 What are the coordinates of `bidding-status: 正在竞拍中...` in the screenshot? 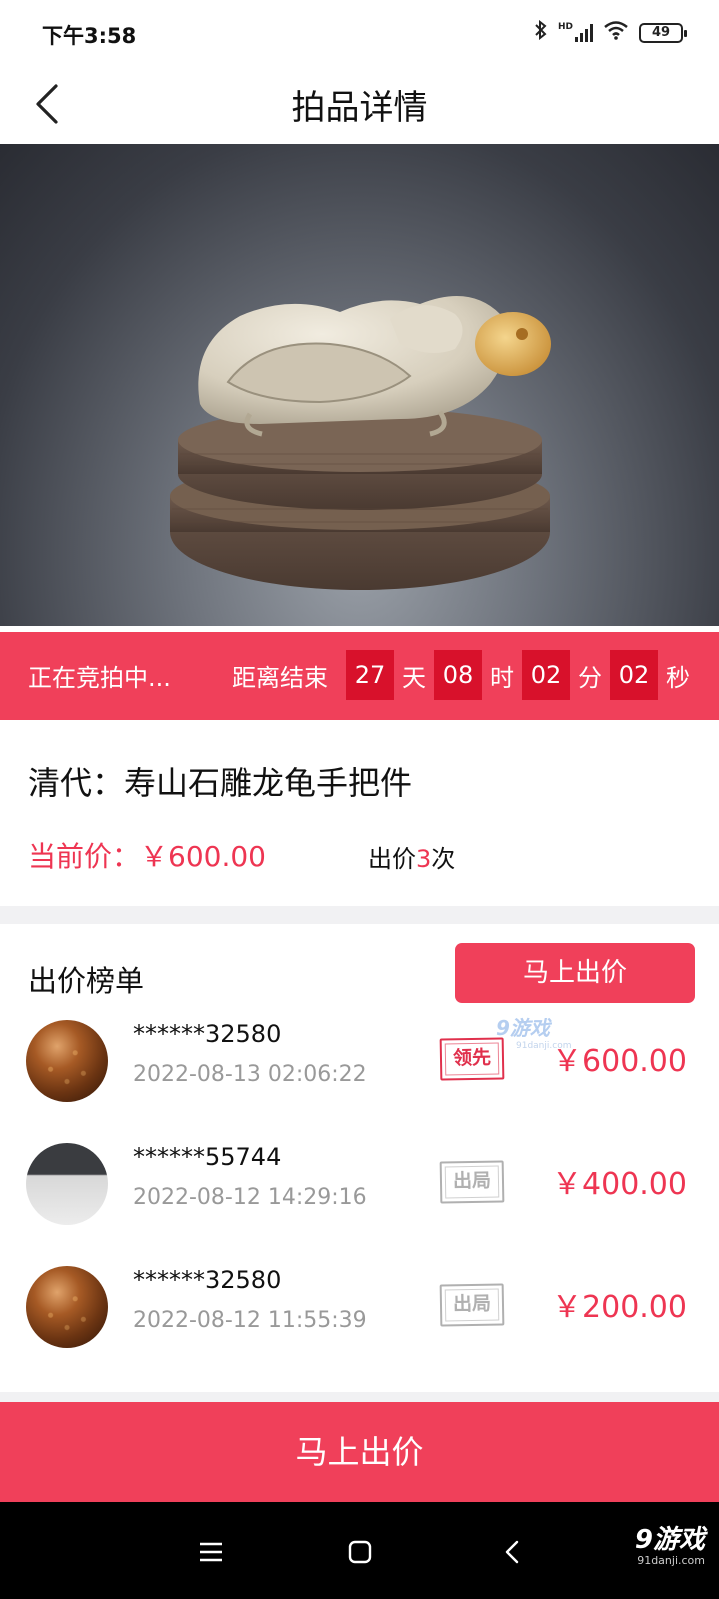 It's located at (99, 678).